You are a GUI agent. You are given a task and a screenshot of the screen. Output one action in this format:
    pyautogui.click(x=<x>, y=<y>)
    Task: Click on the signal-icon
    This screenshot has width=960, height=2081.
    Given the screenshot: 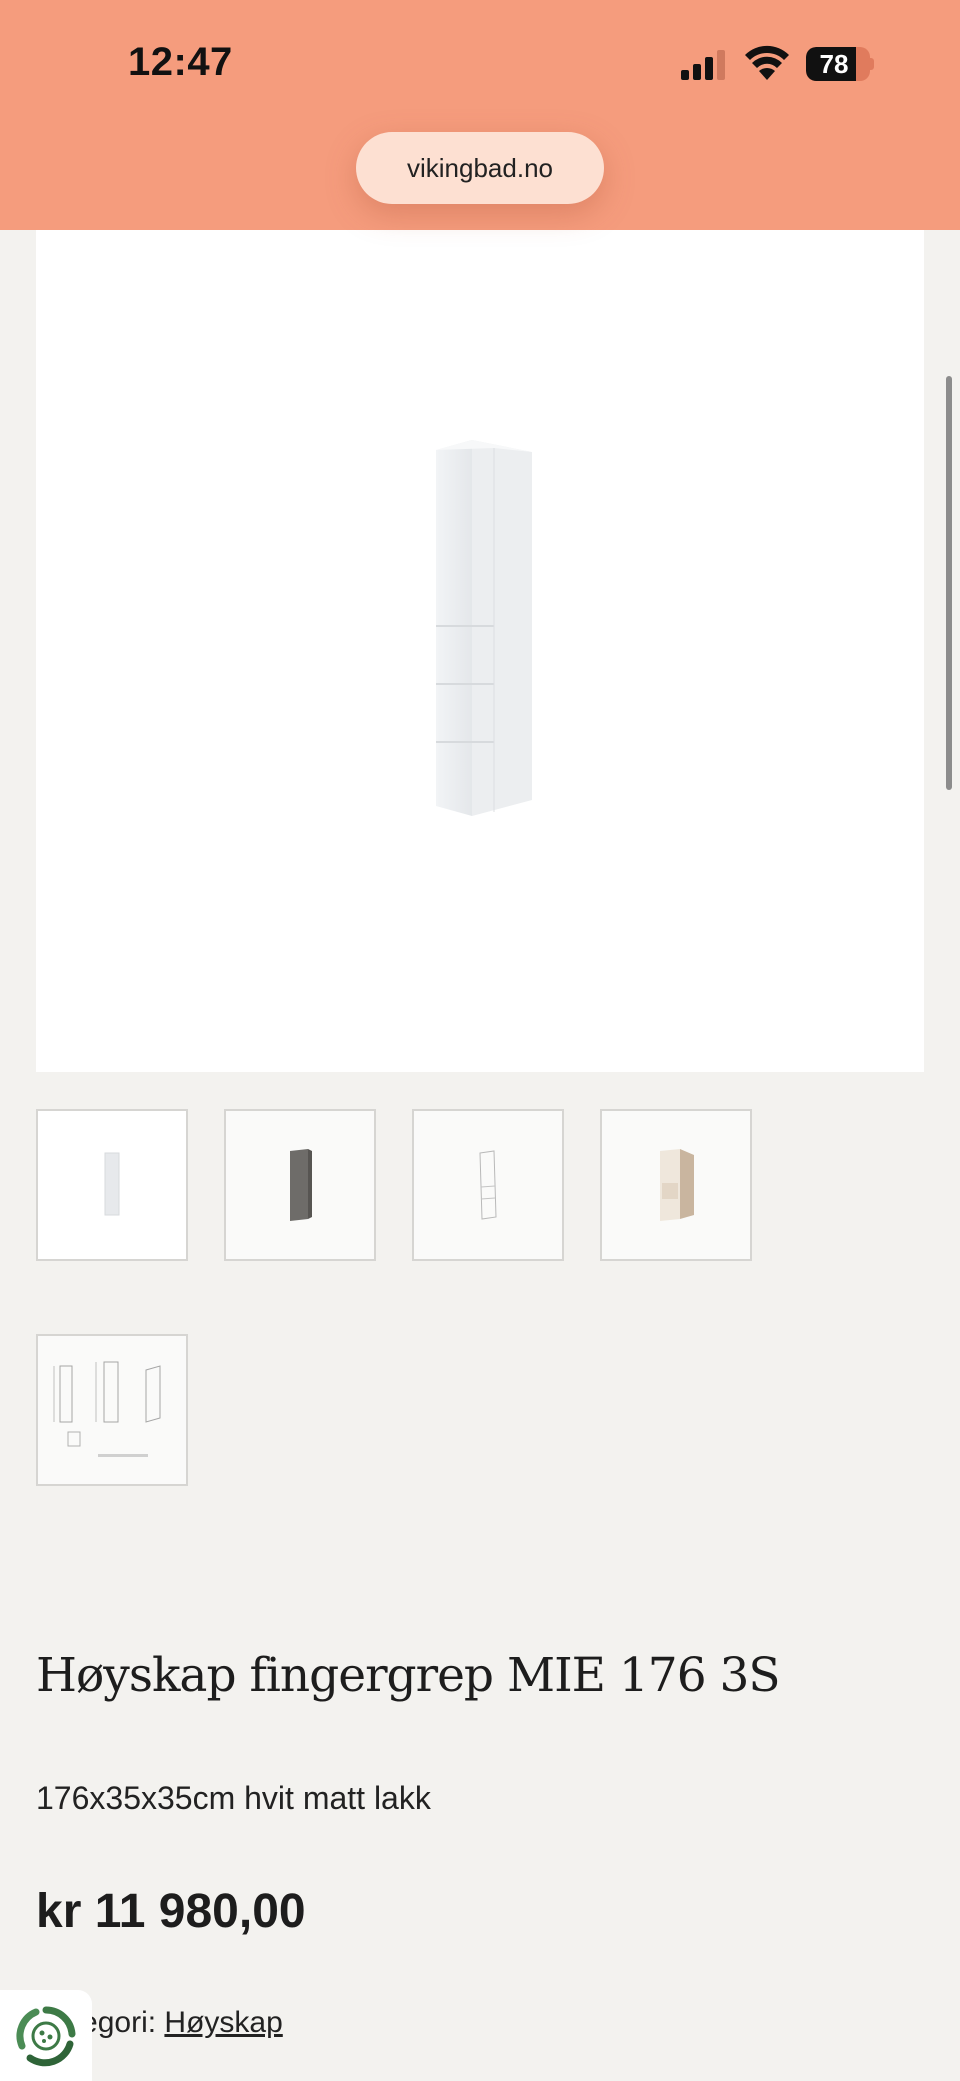 What is the action you would take?
    pyautogui.click(x=703, y=65)
    